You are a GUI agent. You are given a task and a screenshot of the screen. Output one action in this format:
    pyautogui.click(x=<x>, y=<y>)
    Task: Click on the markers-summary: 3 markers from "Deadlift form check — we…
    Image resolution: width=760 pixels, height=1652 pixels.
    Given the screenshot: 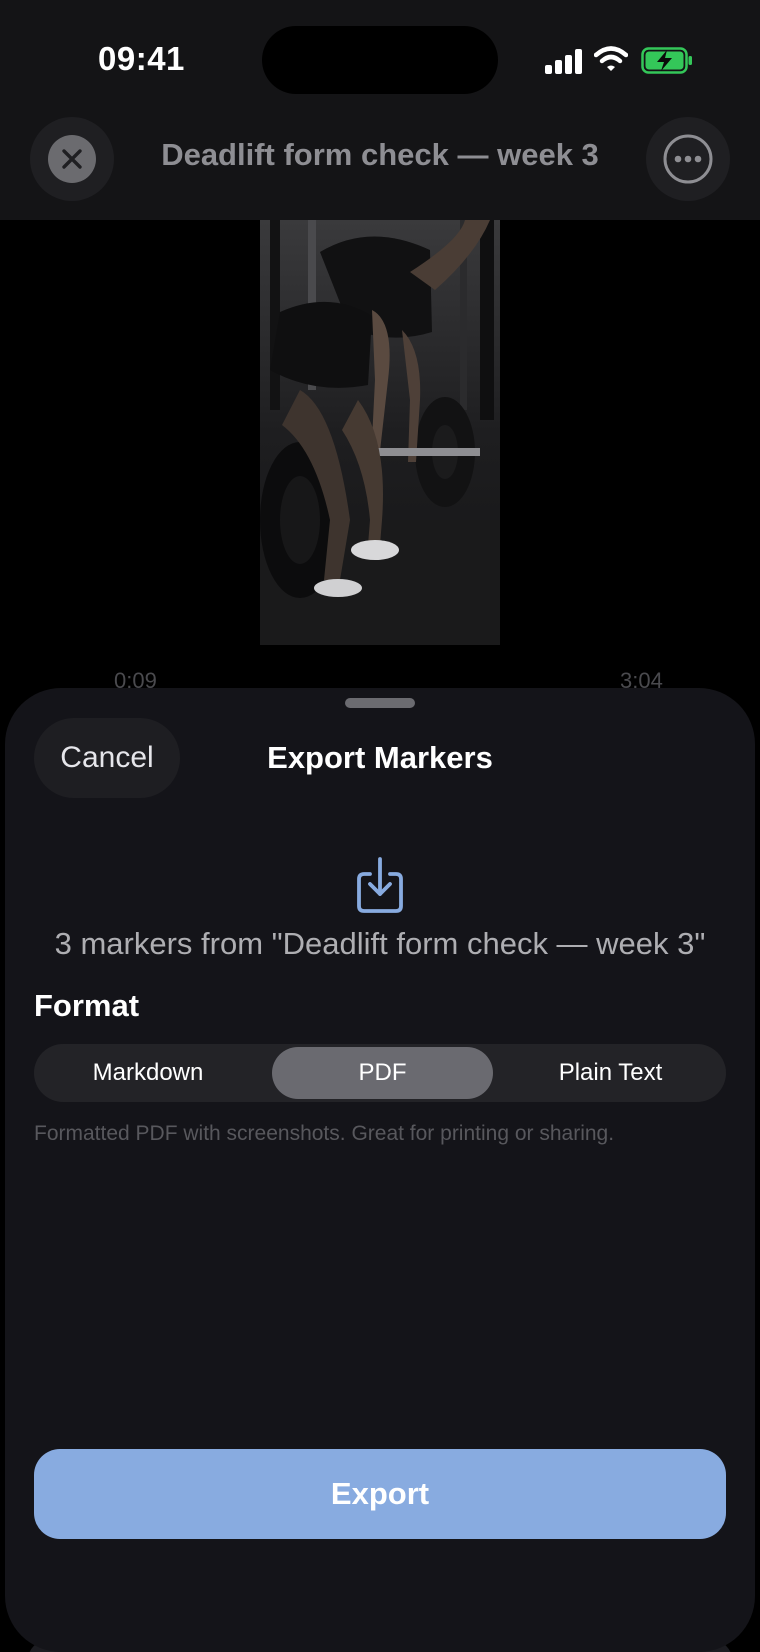 What is the action you would take?
    pyautogui.click(x=380, y=943)
    